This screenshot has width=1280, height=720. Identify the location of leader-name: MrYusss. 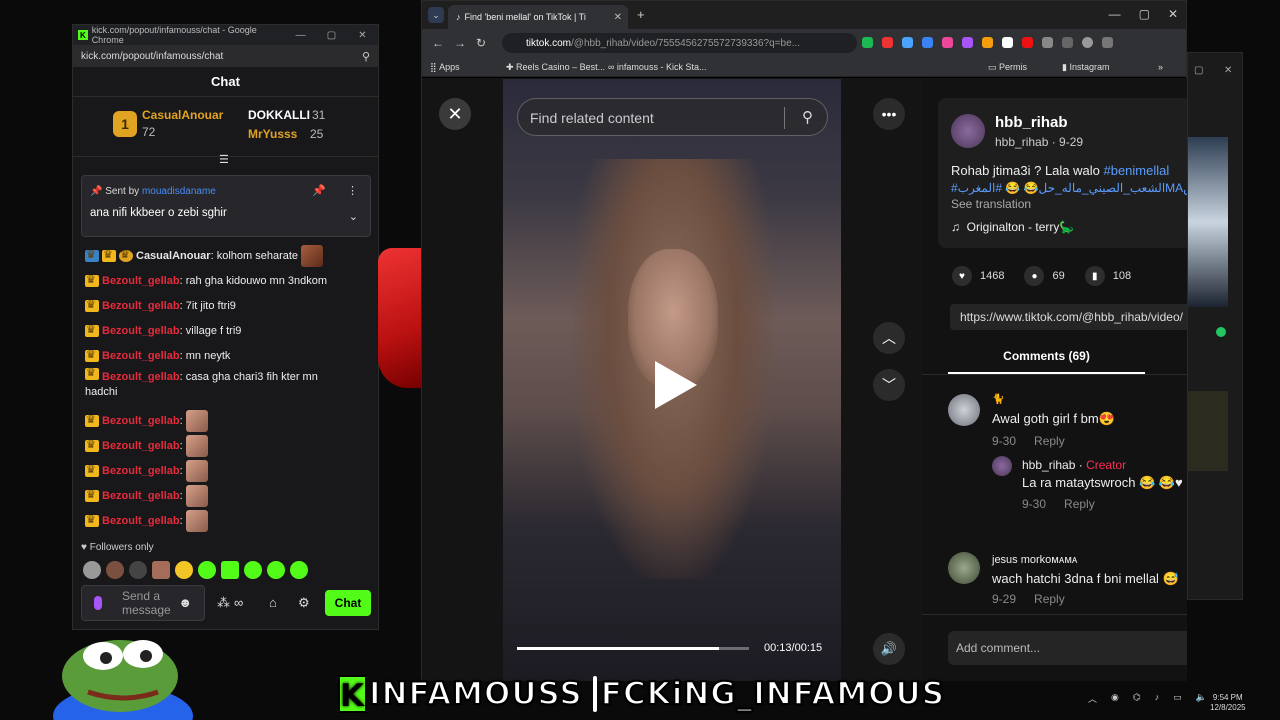
(272, 134).